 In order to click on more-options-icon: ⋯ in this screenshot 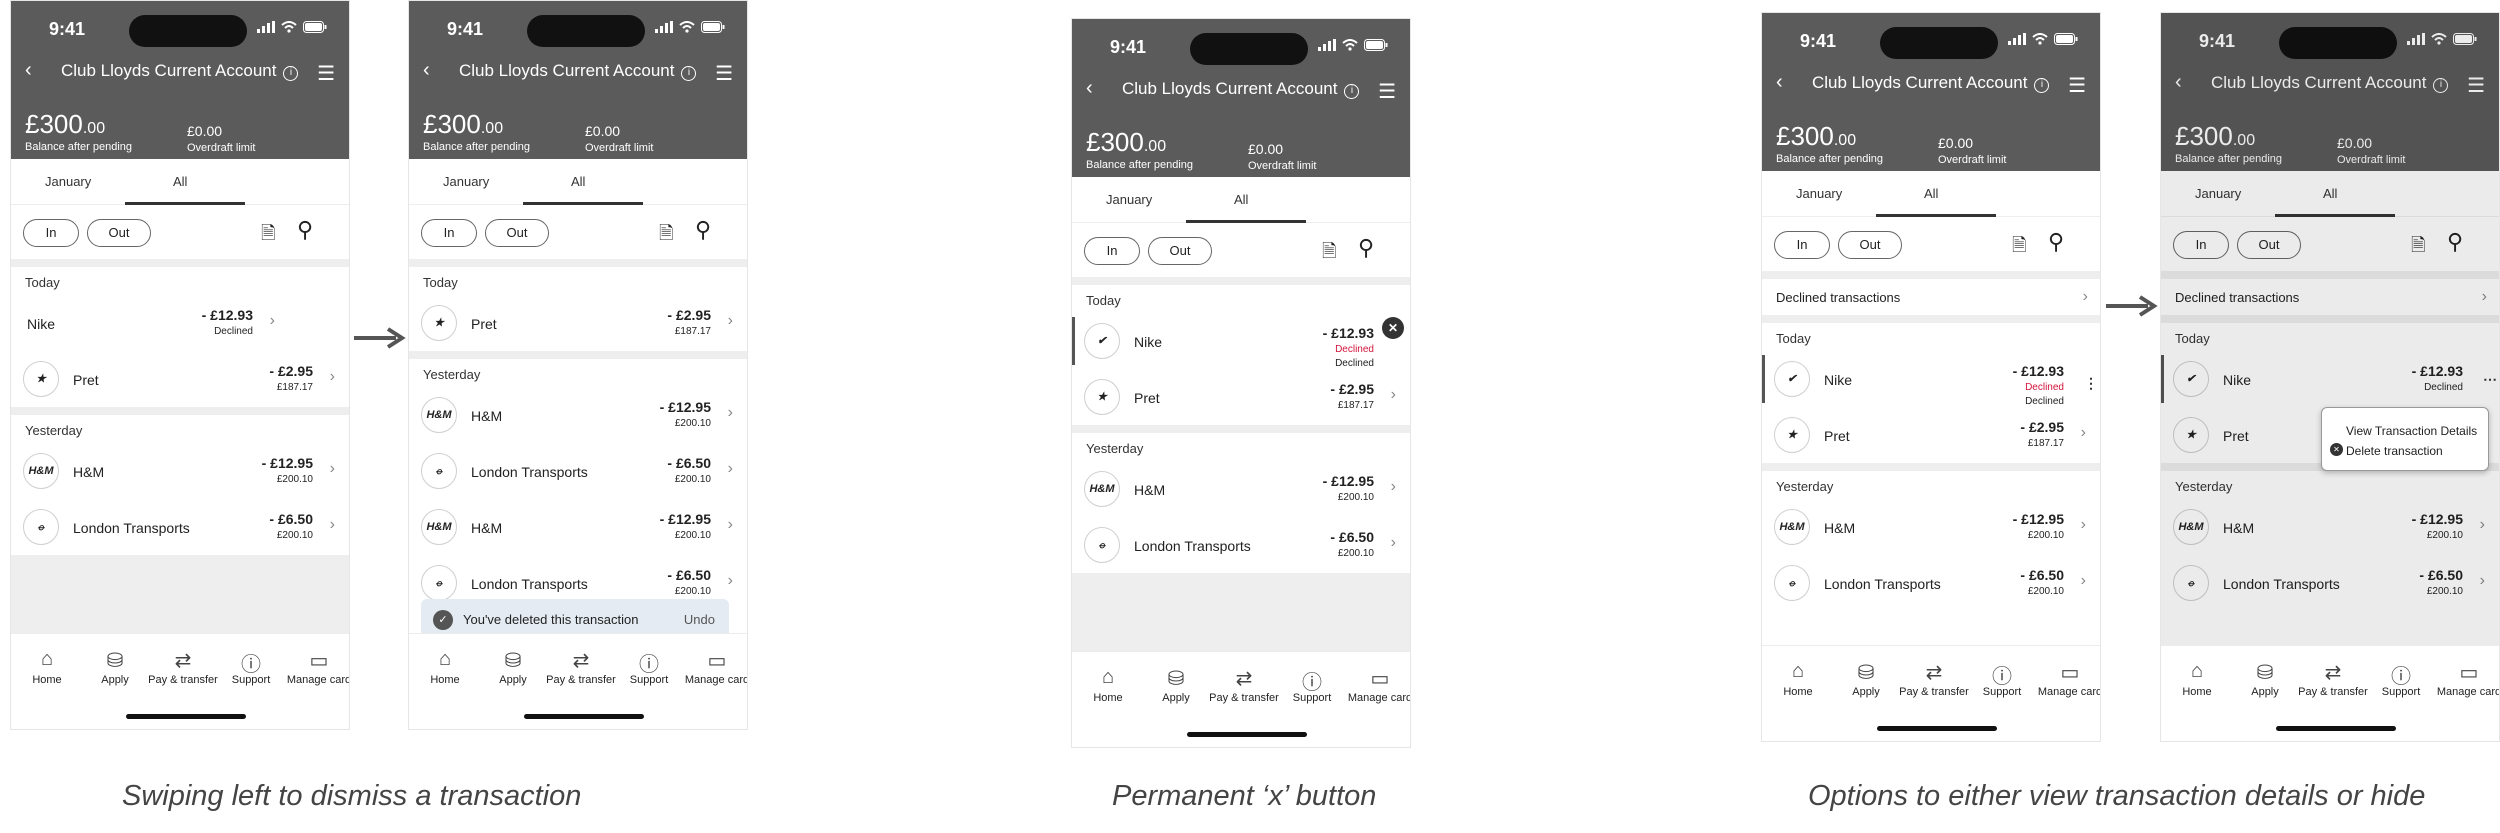, I will do `click(2490, 379)`.